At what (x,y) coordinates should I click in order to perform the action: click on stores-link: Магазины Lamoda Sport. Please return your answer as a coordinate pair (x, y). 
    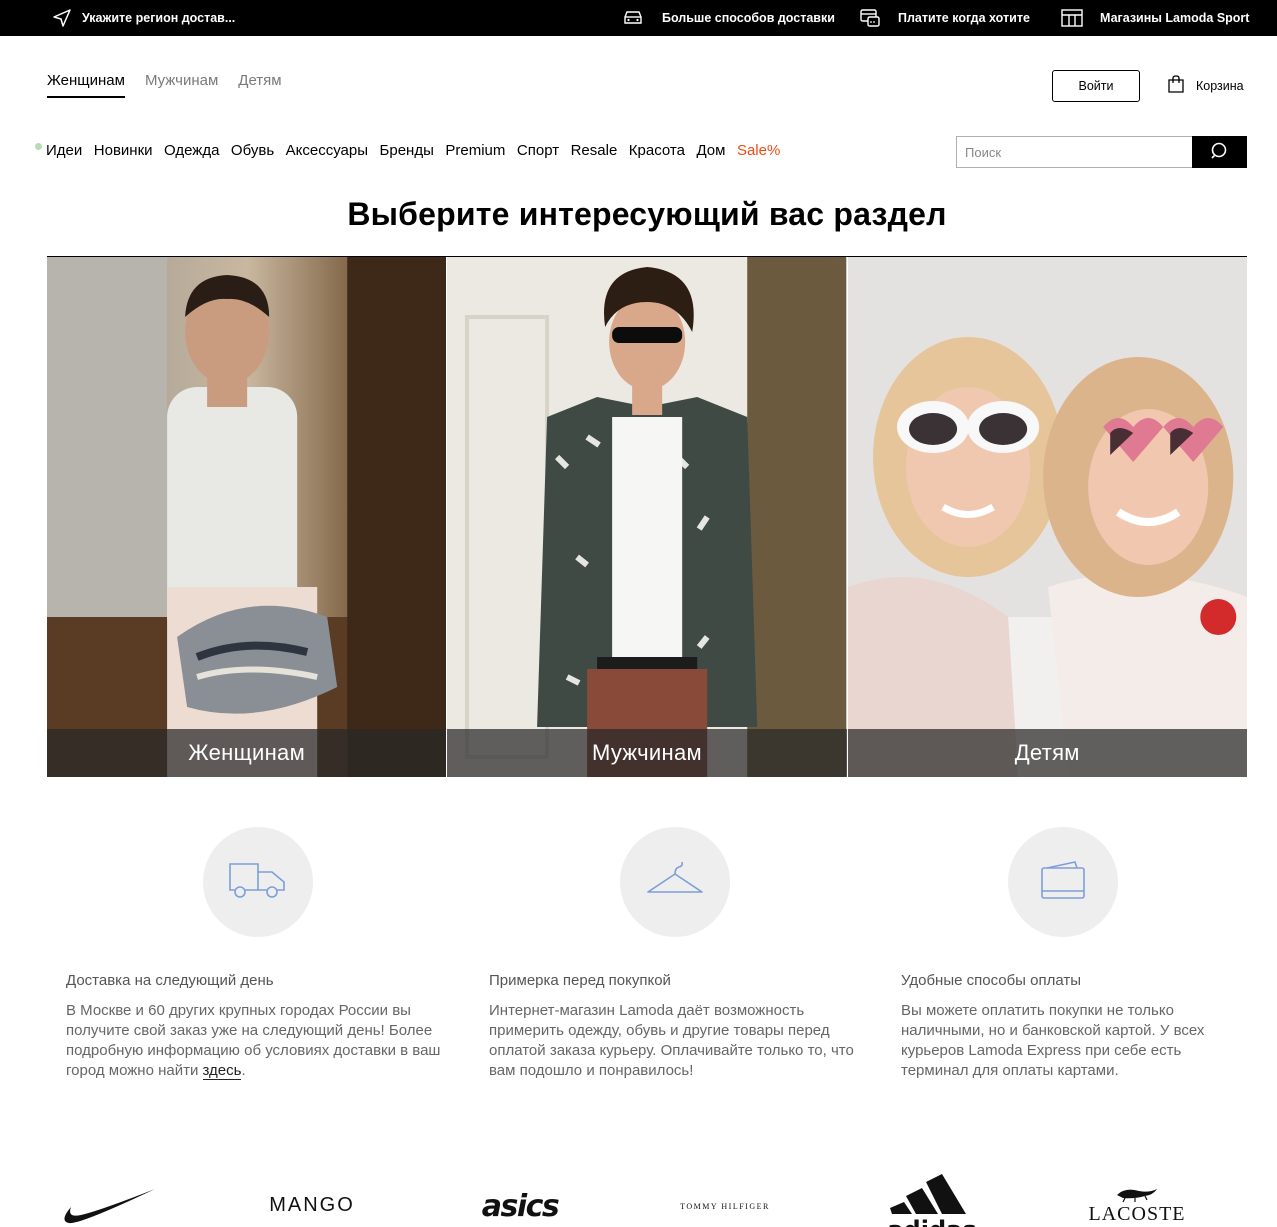
    Looking at the image, I should click on (1155, 18).